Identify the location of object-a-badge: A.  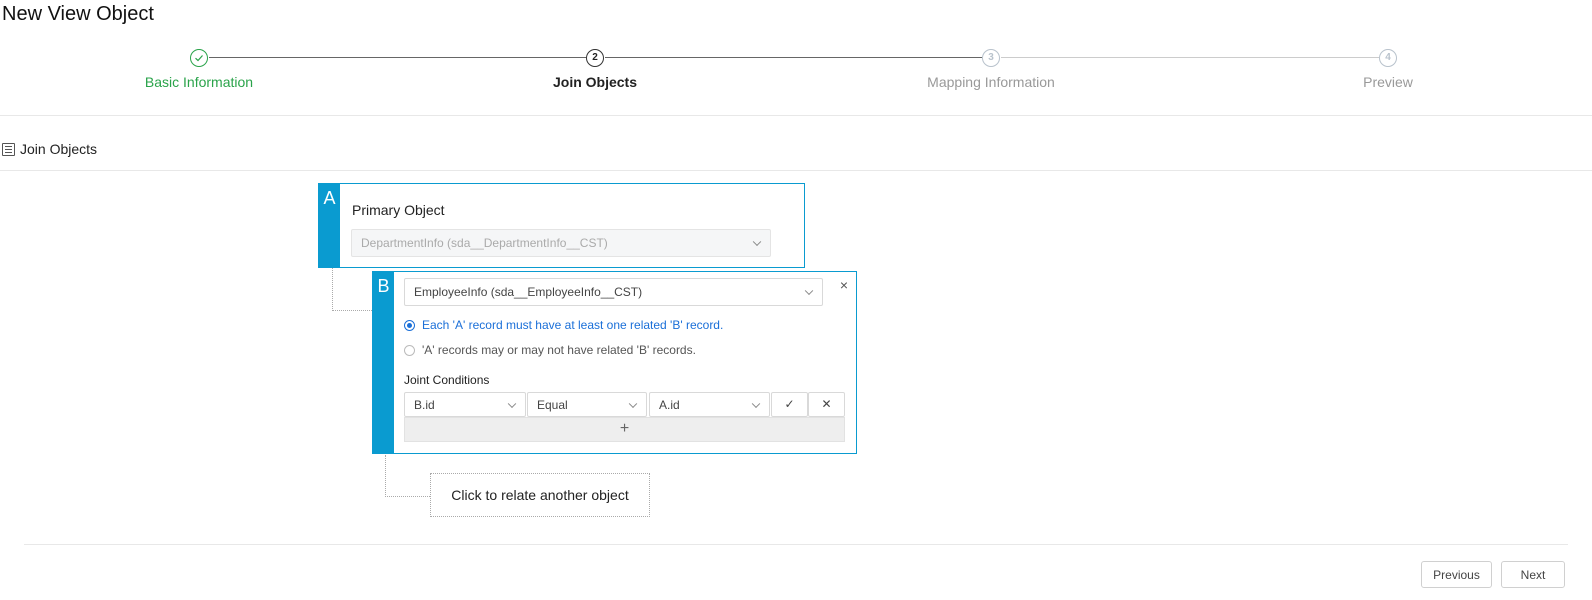
(329, 225).